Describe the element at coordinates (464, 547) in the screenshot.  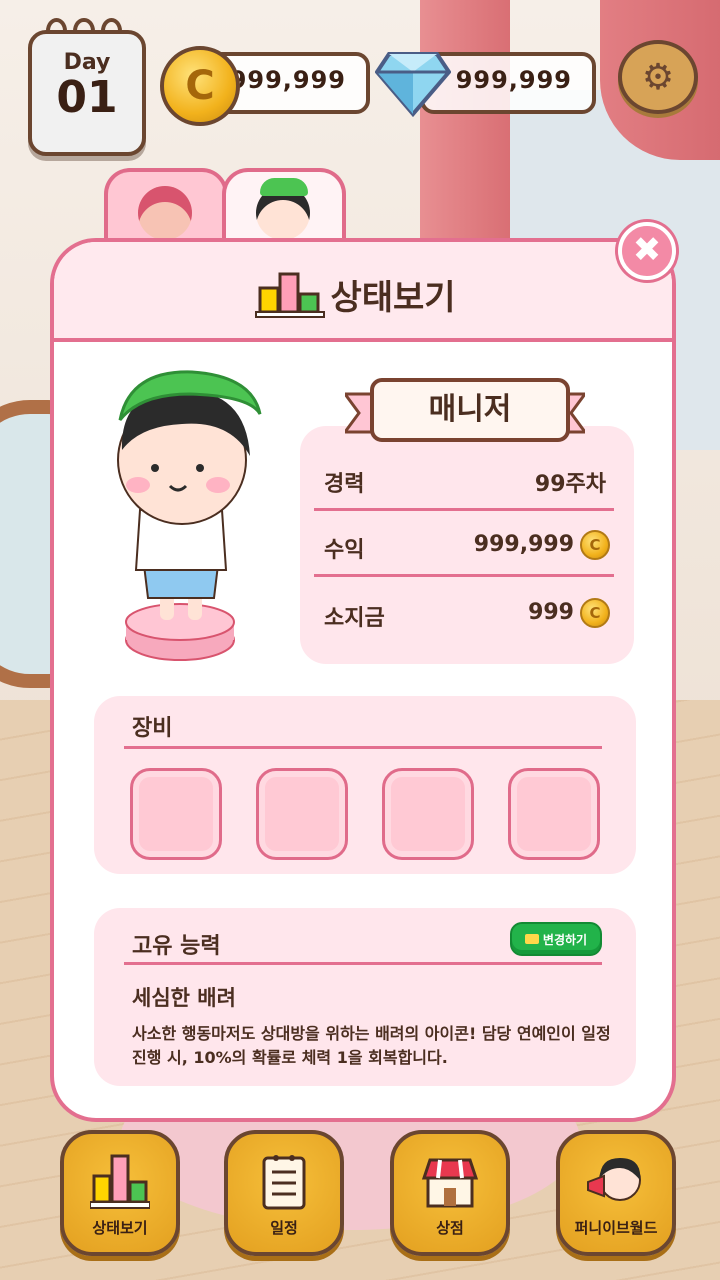
I see `stat-income: 수익 999,999 C` at that location.